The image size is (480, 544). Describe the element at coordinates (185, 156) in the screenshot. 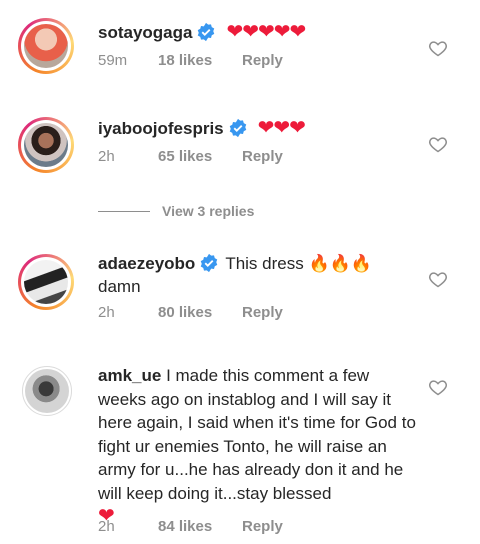

I see `likes-count: 65 likes` at that location.